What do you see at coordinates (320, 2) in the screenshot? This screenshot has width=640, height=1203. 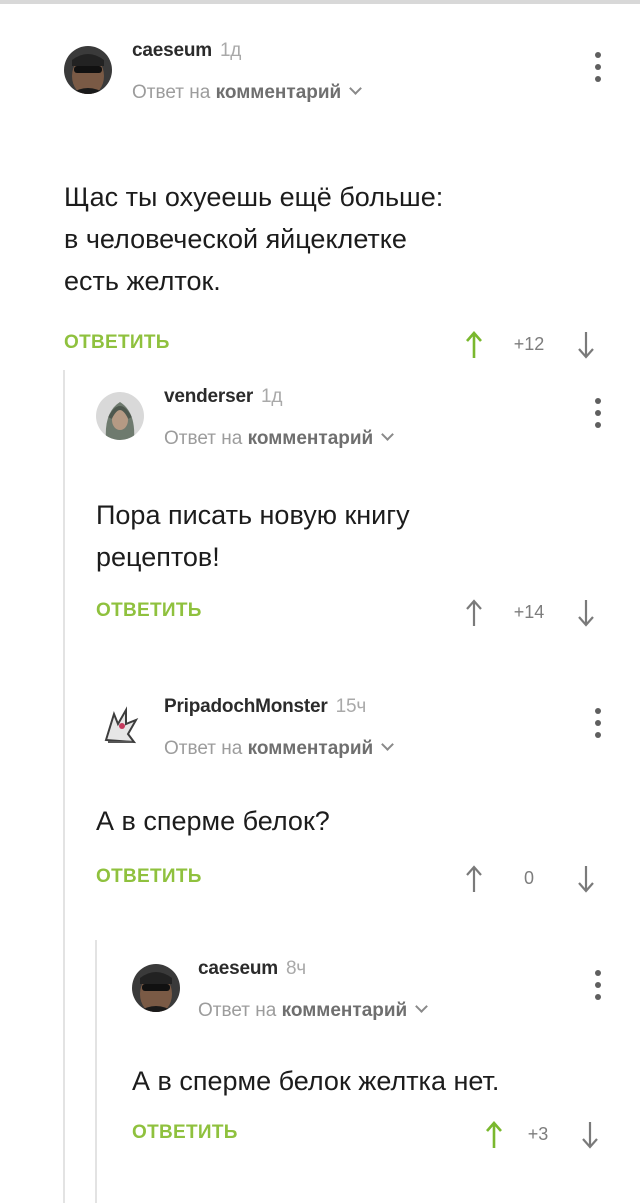 I see `top-divider` at bounding box center [320, 2].